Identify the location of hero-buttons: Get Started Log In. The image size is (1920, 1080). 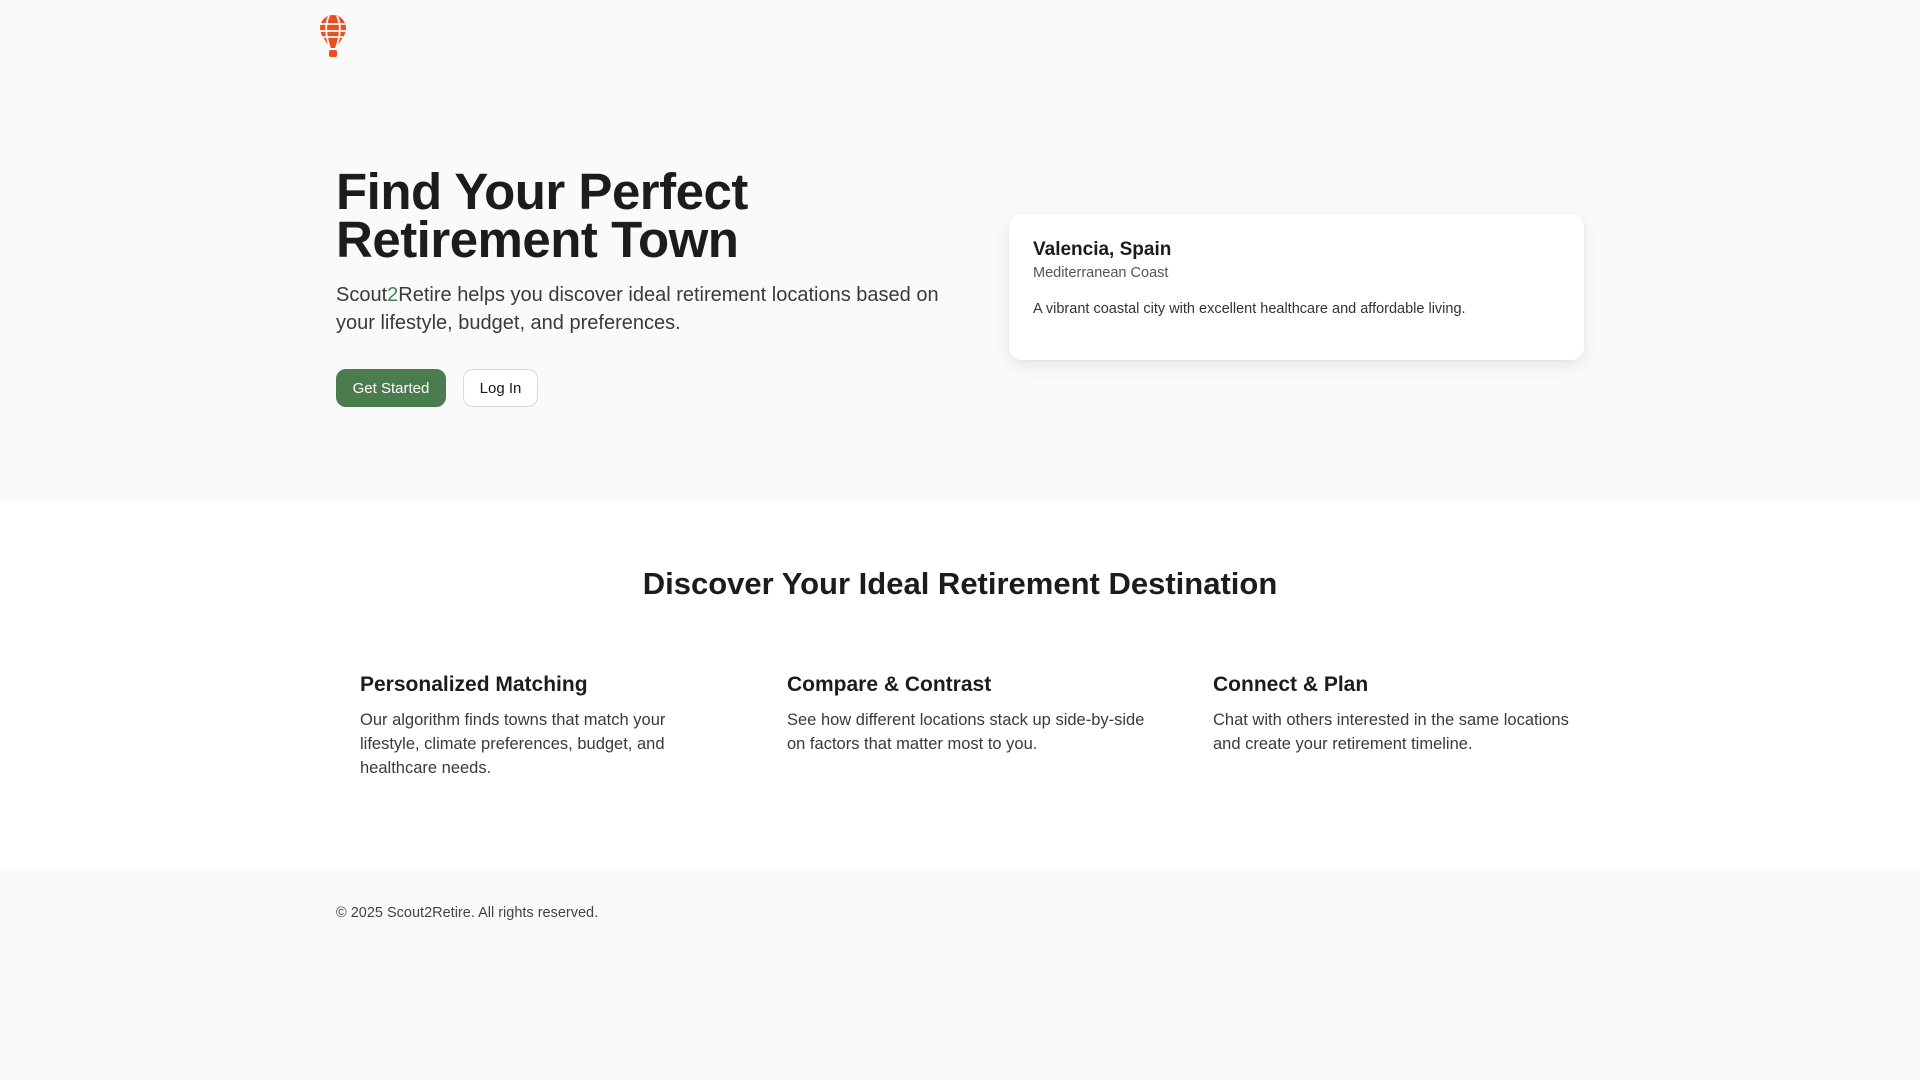
(656, 388).